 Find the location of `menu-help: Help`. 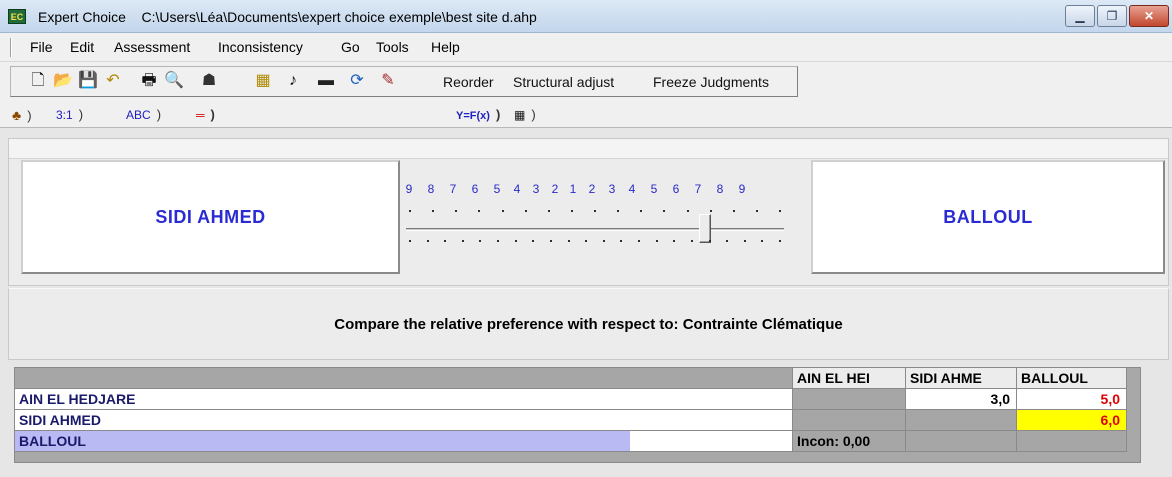

menu-help: Help is located at coordinates (445, 47).